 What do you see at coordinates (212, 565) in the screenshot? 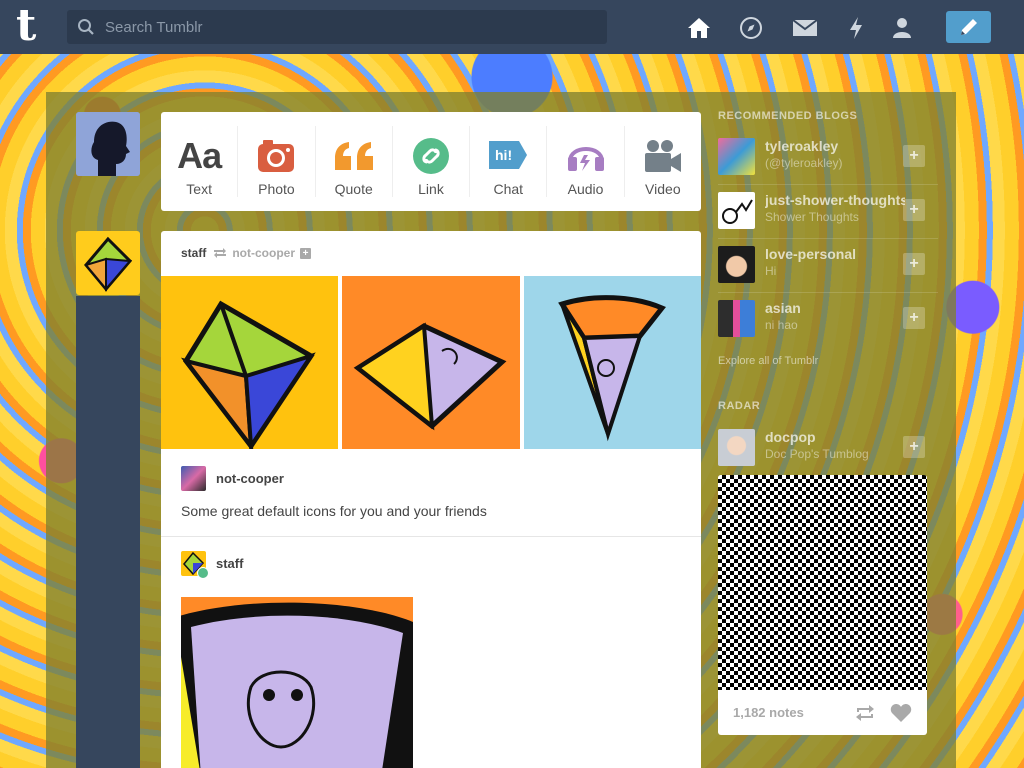
I see `staff-trail-header: staff` at bounding box center [212, 565].